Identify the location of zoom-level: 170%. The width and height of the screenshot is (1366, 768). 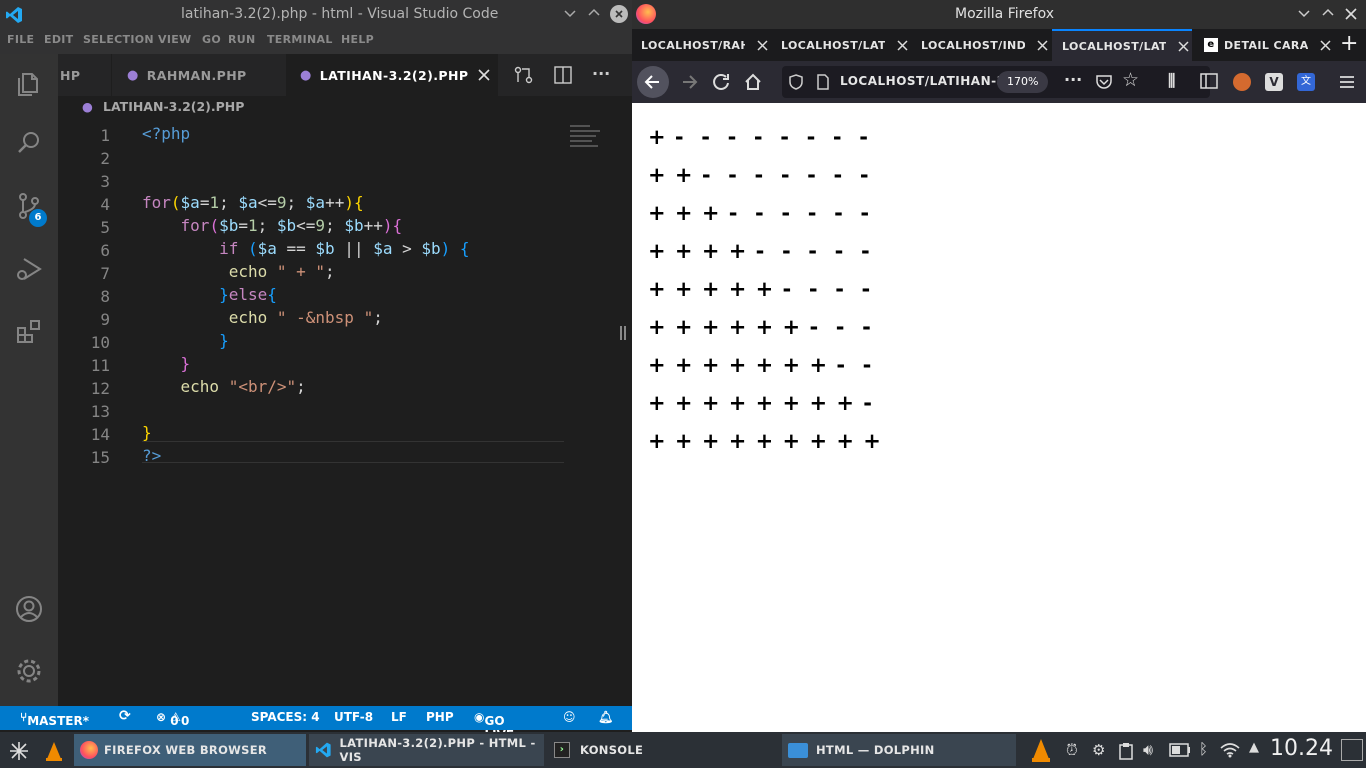
(1023, 82).